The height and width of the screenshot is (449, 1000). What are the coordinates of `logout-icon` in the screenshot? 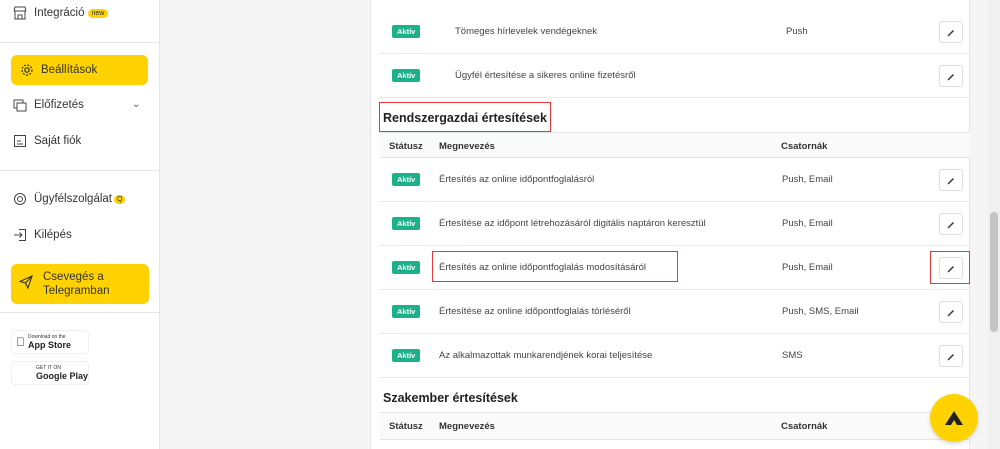 It's located at (20, 235).